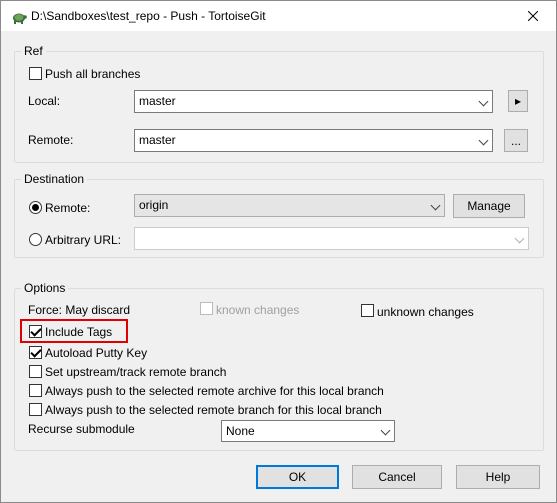 This screenshot has height=503, width=557. I want to click on local-arrow-button: ▸, so click(518, 101).